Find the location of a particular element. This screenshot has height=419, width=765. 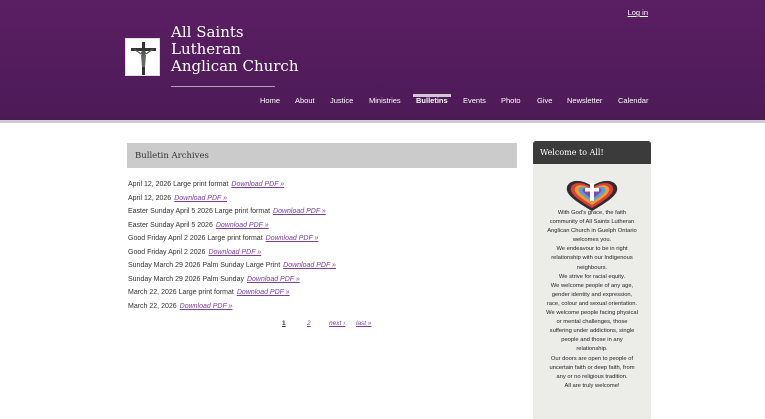

crucifix-icon is located at coordinates (143, 58).